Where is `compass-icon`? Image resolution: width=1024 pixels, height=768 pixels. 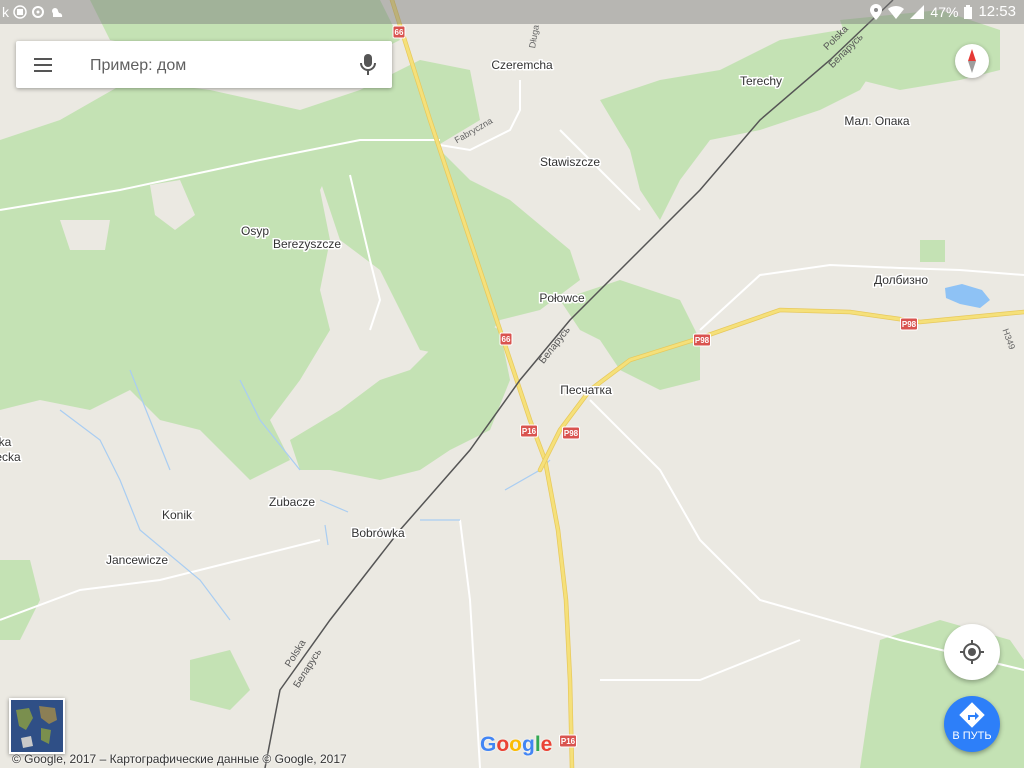 compass-icon is located at coordinates (972, 61).